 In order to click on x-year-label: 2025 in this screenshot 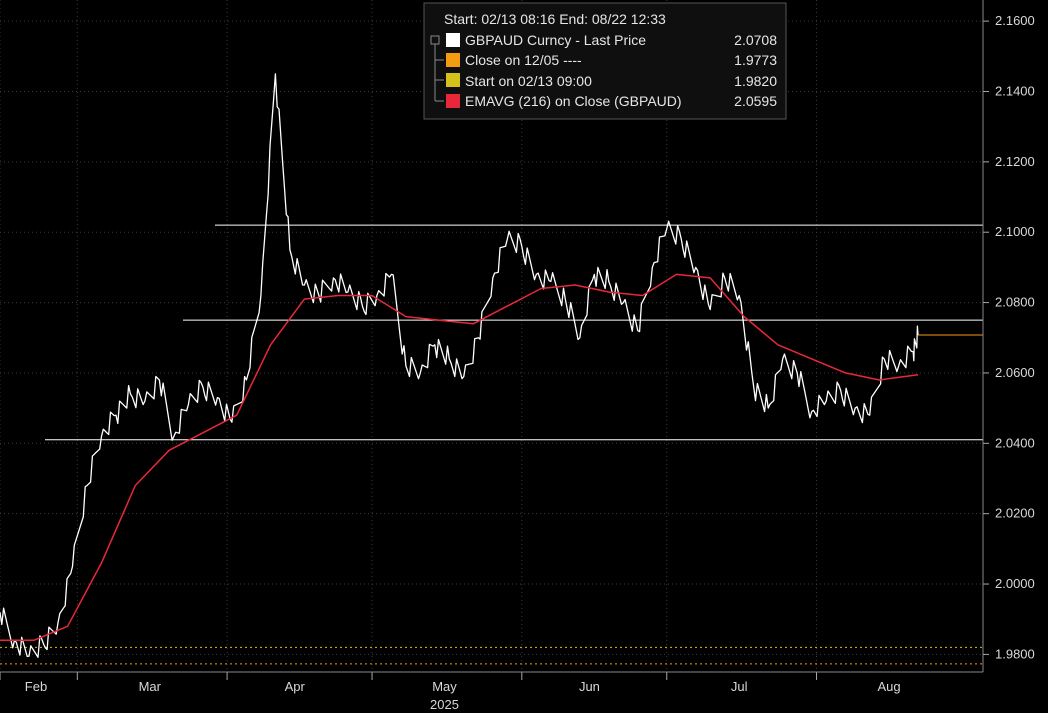, I will do `click(444, 704)`.